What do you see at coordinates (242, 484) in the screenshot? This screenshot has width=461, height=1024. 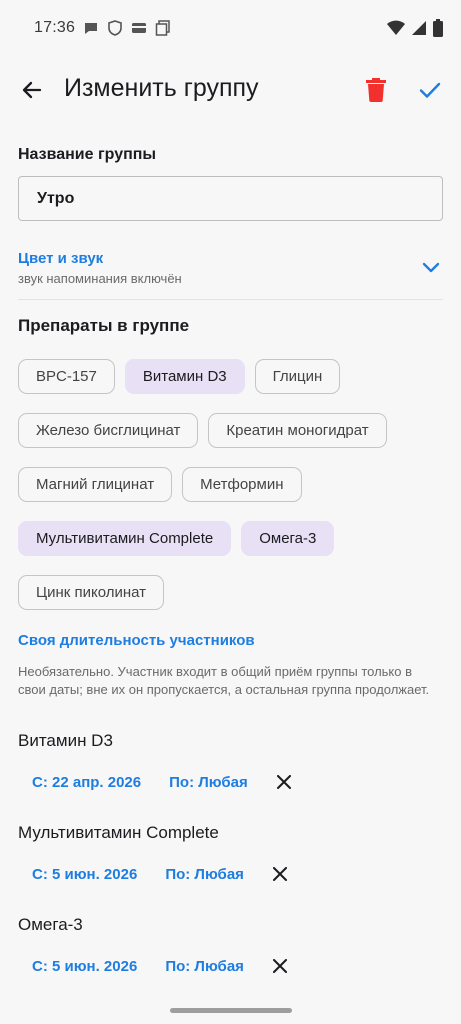 I see `chip-metformin: Метформин` at bounding box center [242, 484].